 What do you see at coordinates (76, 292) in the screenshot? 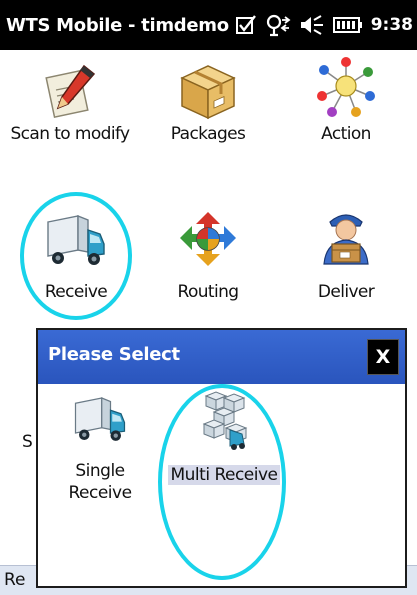
I see `tile-label: Receive` at bounding box center [76, 292].